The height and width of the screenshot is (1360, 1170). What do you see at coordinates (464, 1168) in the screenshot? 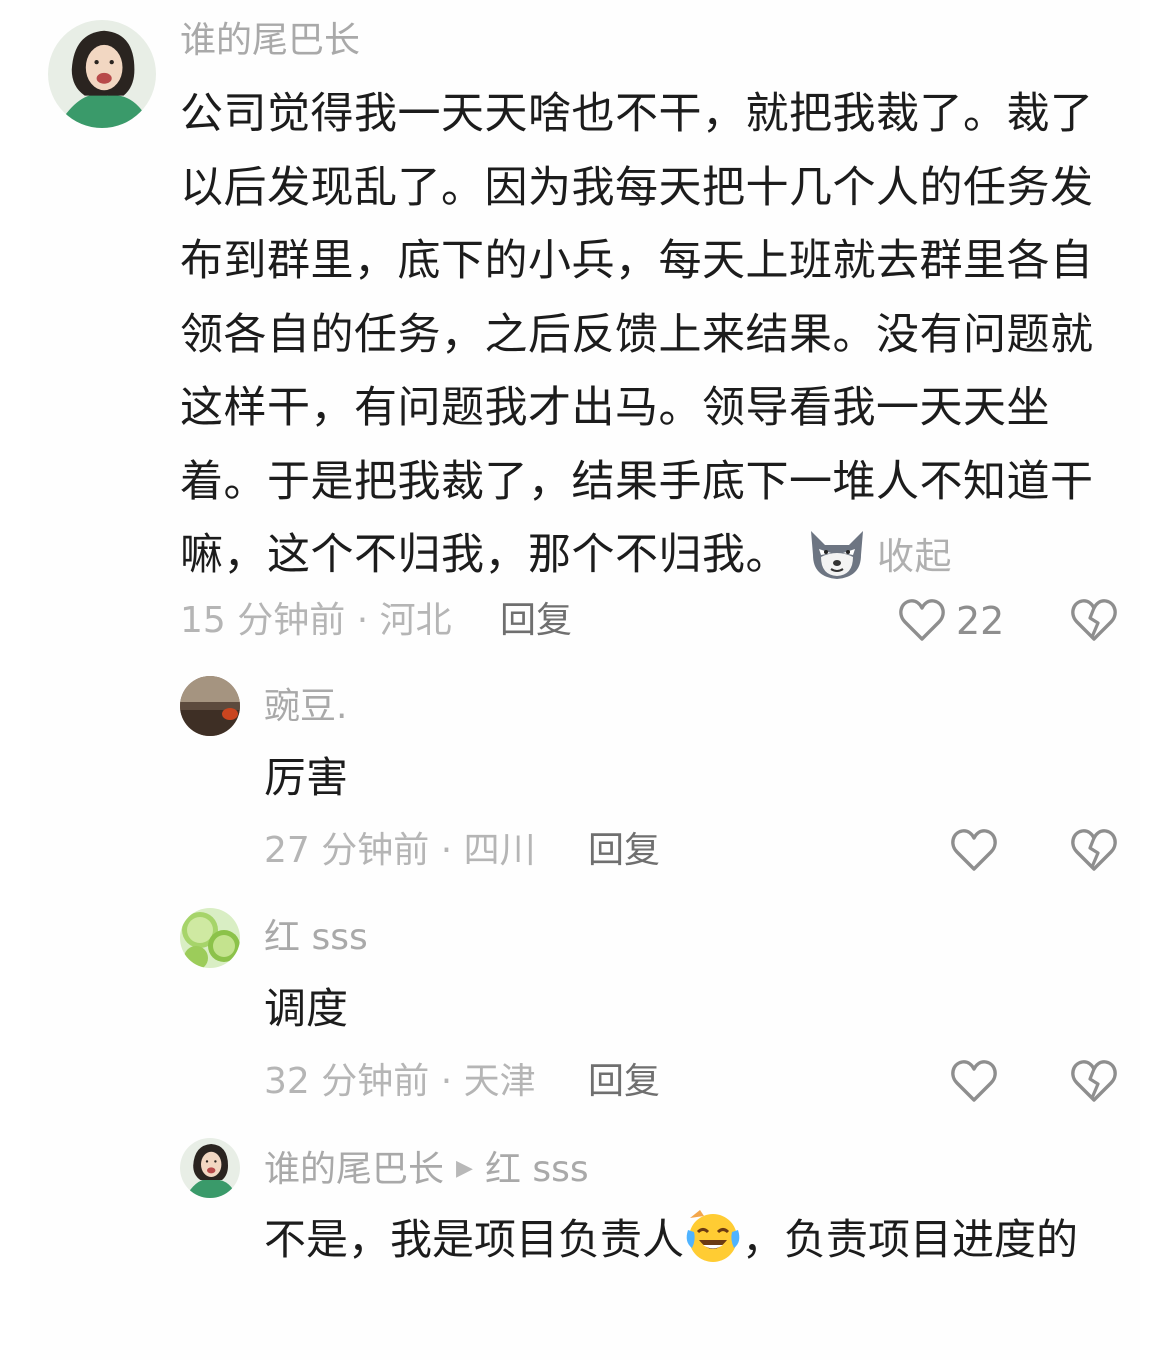
I see `caret-right-icon: ▶` at bounding box center [464, 1168].